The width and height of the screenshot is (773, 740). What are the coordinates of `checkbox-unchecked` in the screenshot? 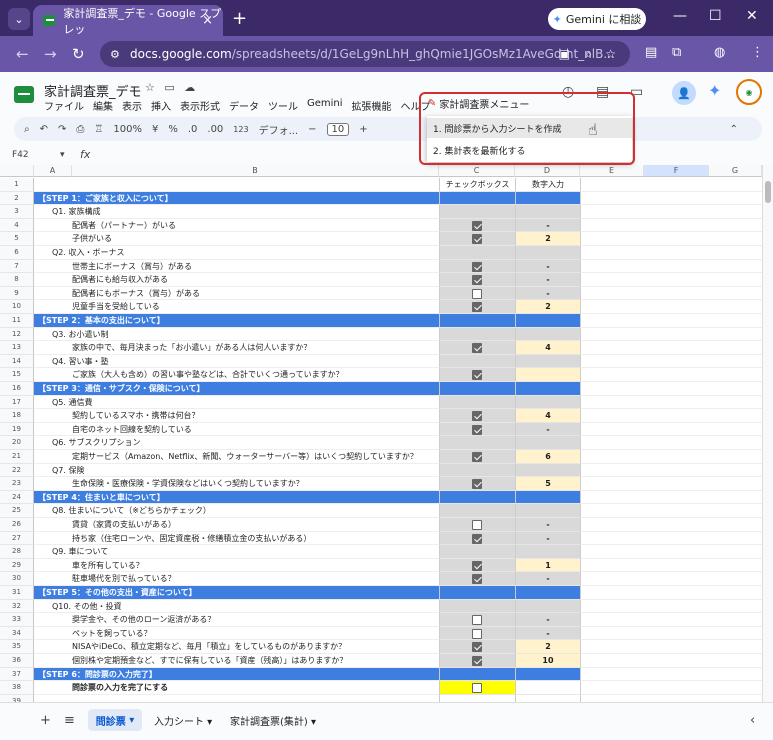 It's located at (477, 633).